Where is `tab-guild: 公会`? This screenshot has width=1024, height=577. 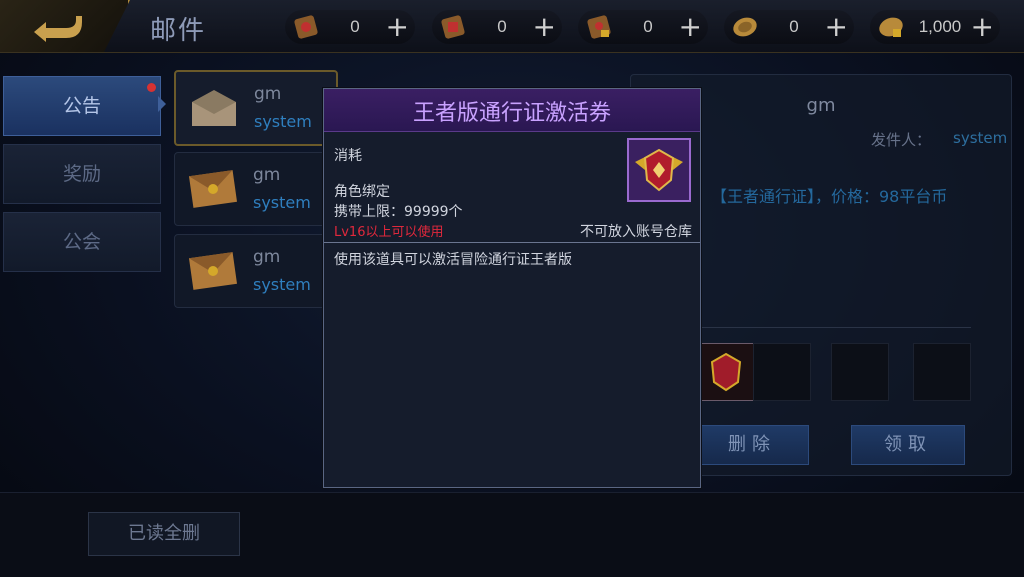 tab-guild: 公会 is located at coordinates (82, 242).